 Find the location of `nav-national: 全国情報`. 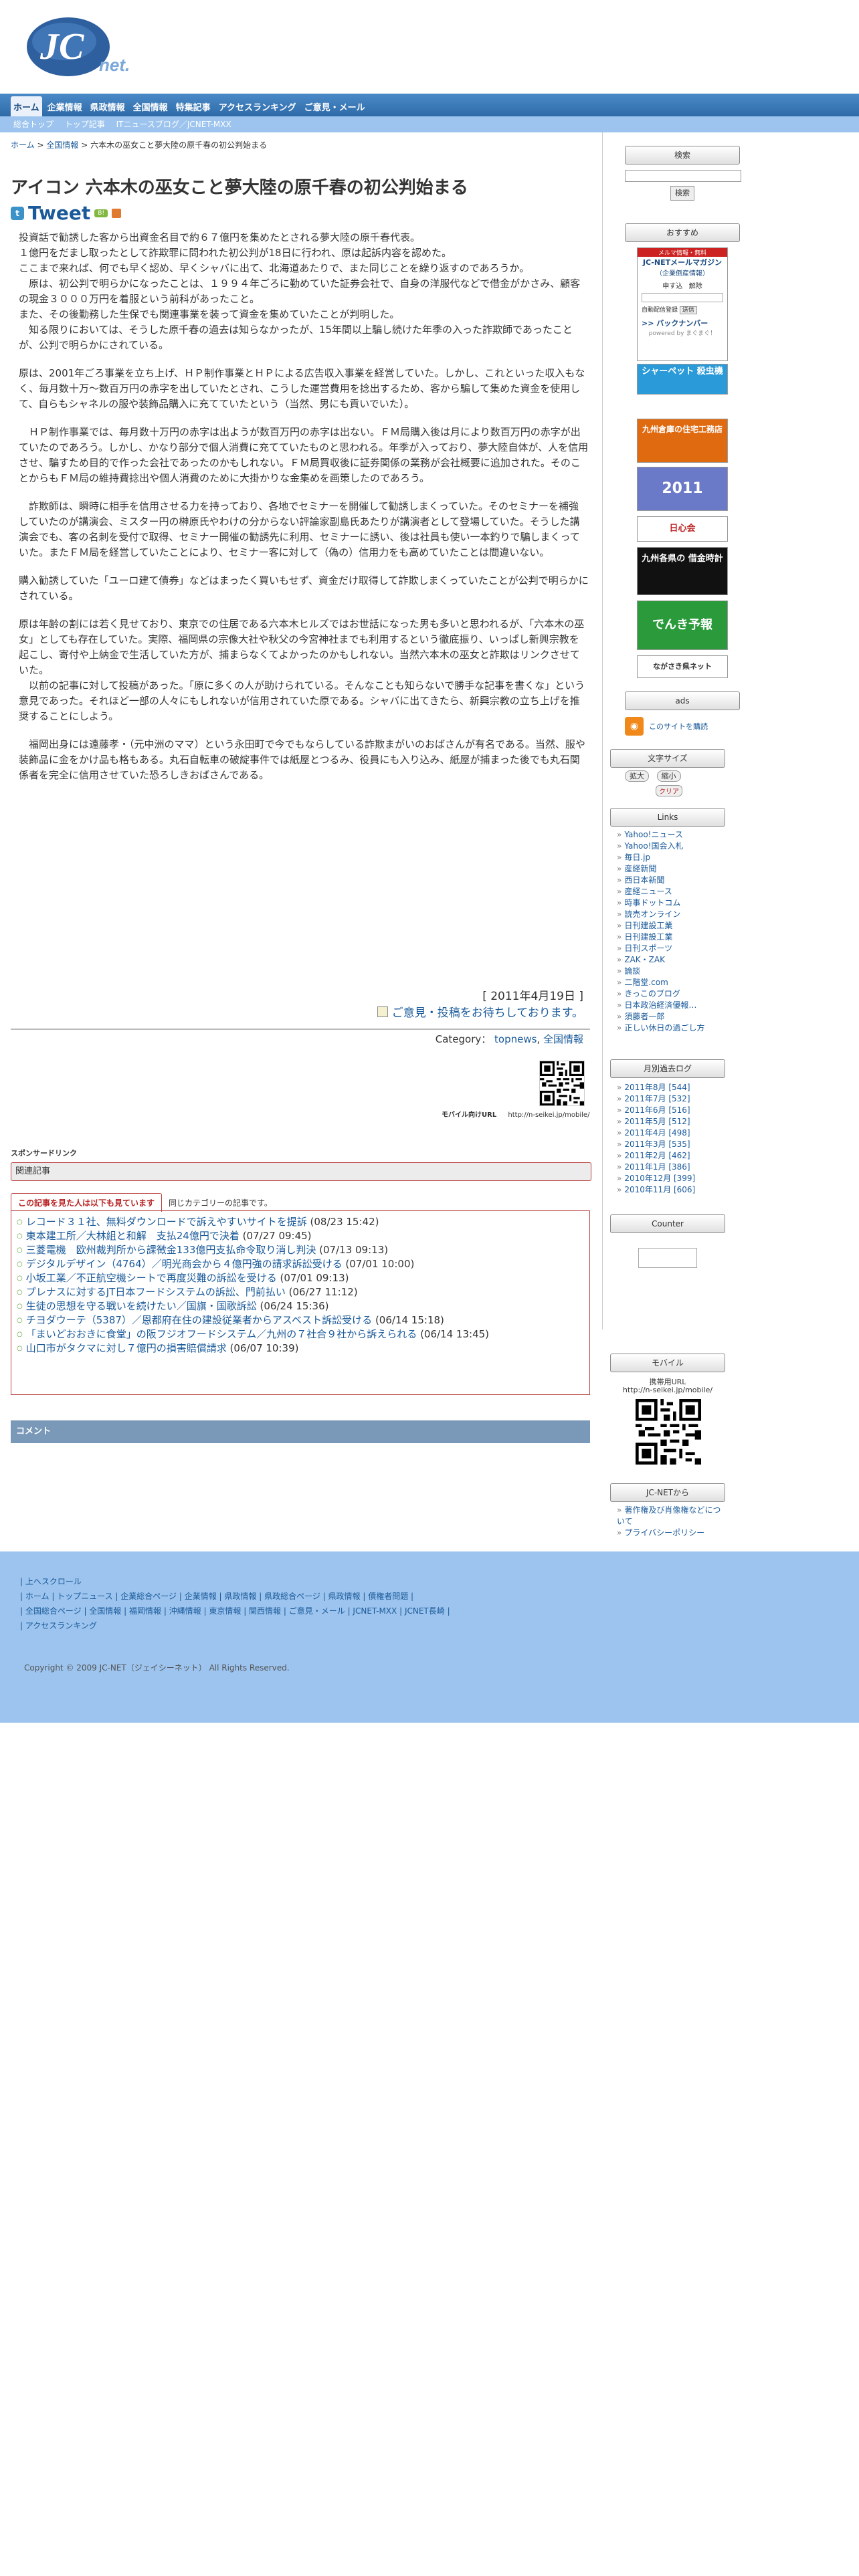

nav-national: 全国情報 is located at coordinates (151, 106).